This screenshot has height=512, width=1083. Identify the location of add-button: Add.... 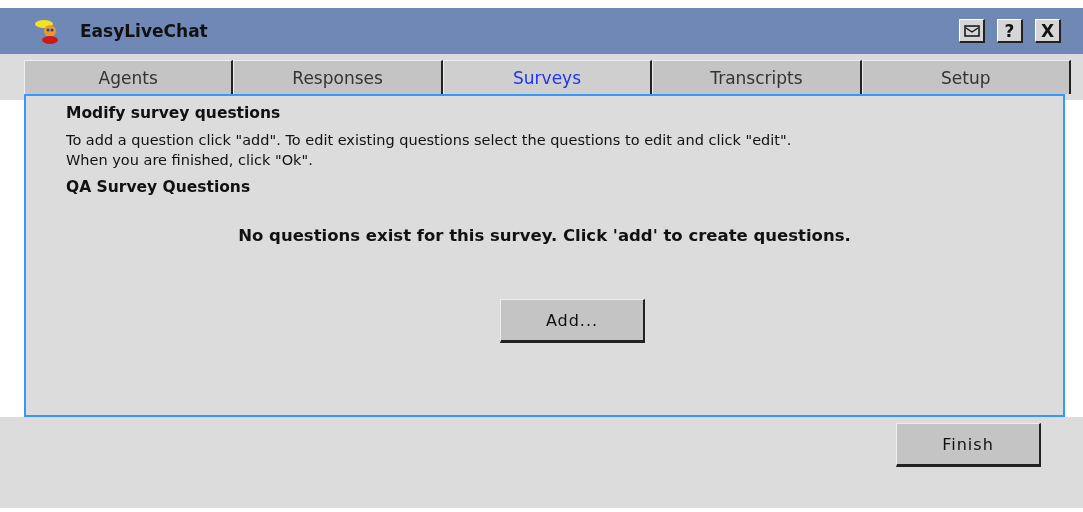
(572, 321).